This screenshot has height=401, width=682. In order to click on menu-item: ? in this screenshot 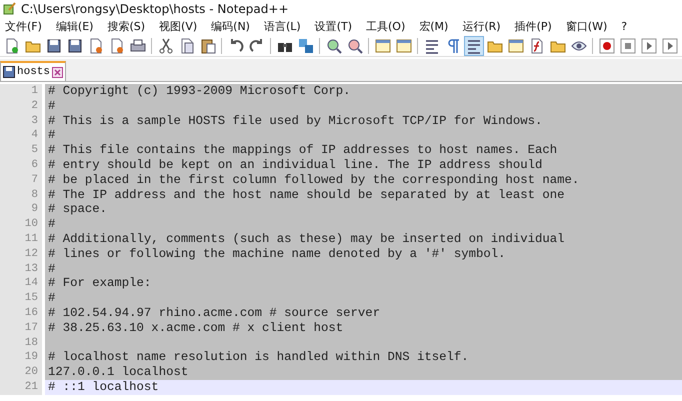, I will do `click(625, 26)`.